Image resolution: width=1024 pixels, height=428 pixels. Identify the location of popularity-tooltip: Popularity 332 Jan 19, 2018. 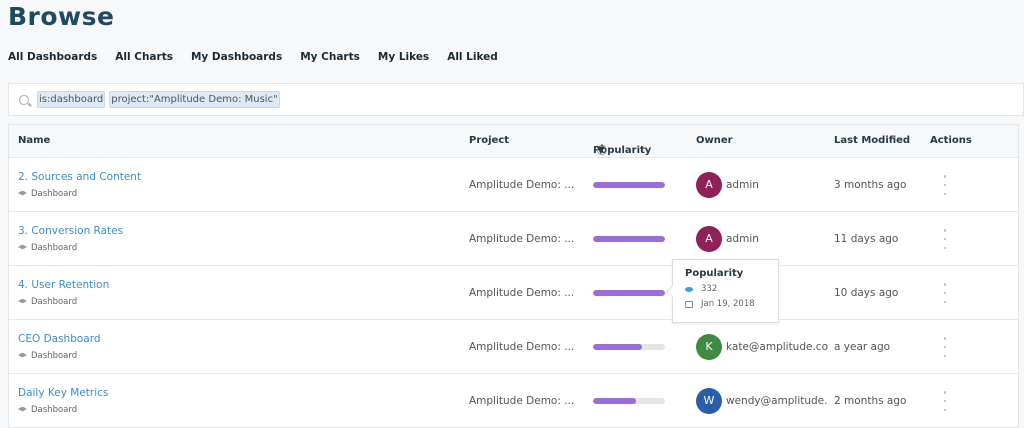
(725, 291).